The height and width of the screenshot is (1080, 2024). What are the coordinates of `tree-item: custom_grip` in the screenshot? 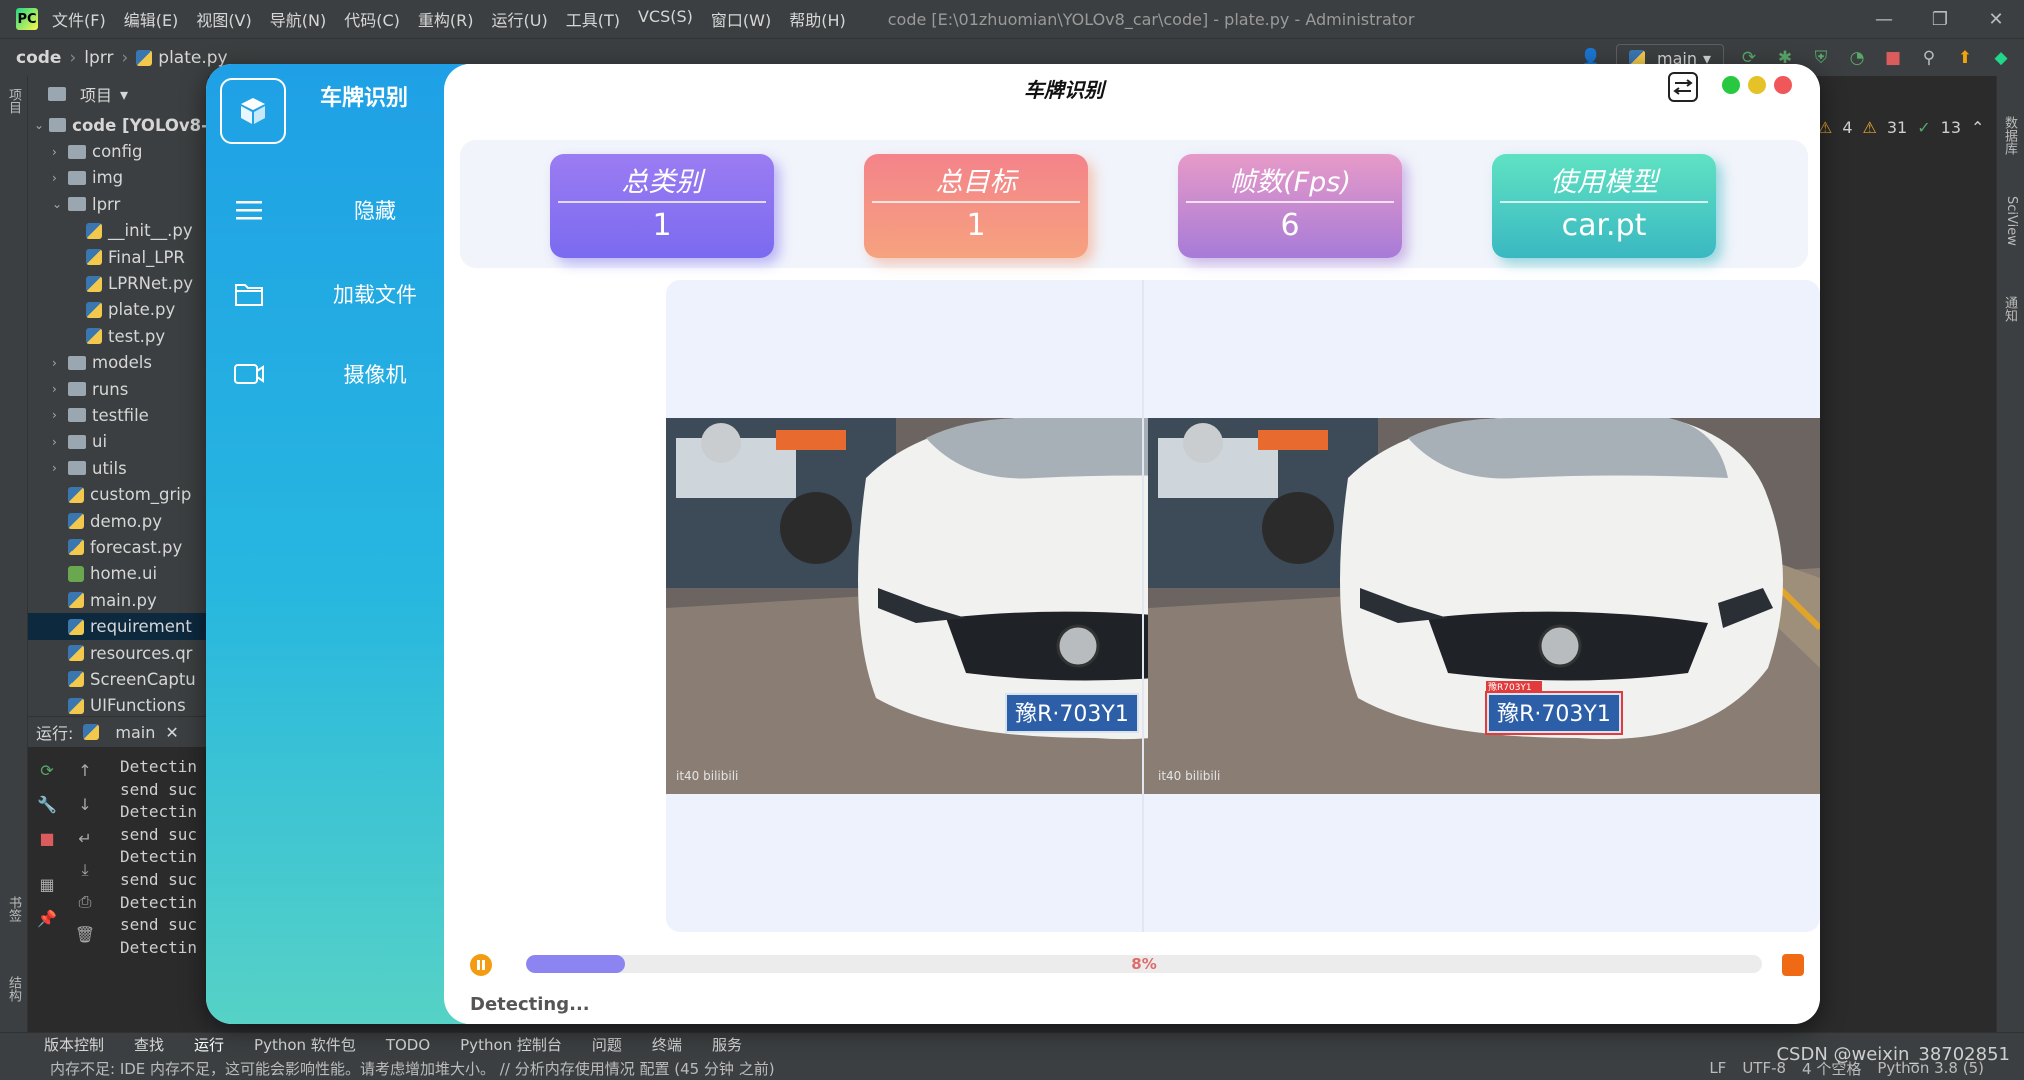 It's located at (118, 494).